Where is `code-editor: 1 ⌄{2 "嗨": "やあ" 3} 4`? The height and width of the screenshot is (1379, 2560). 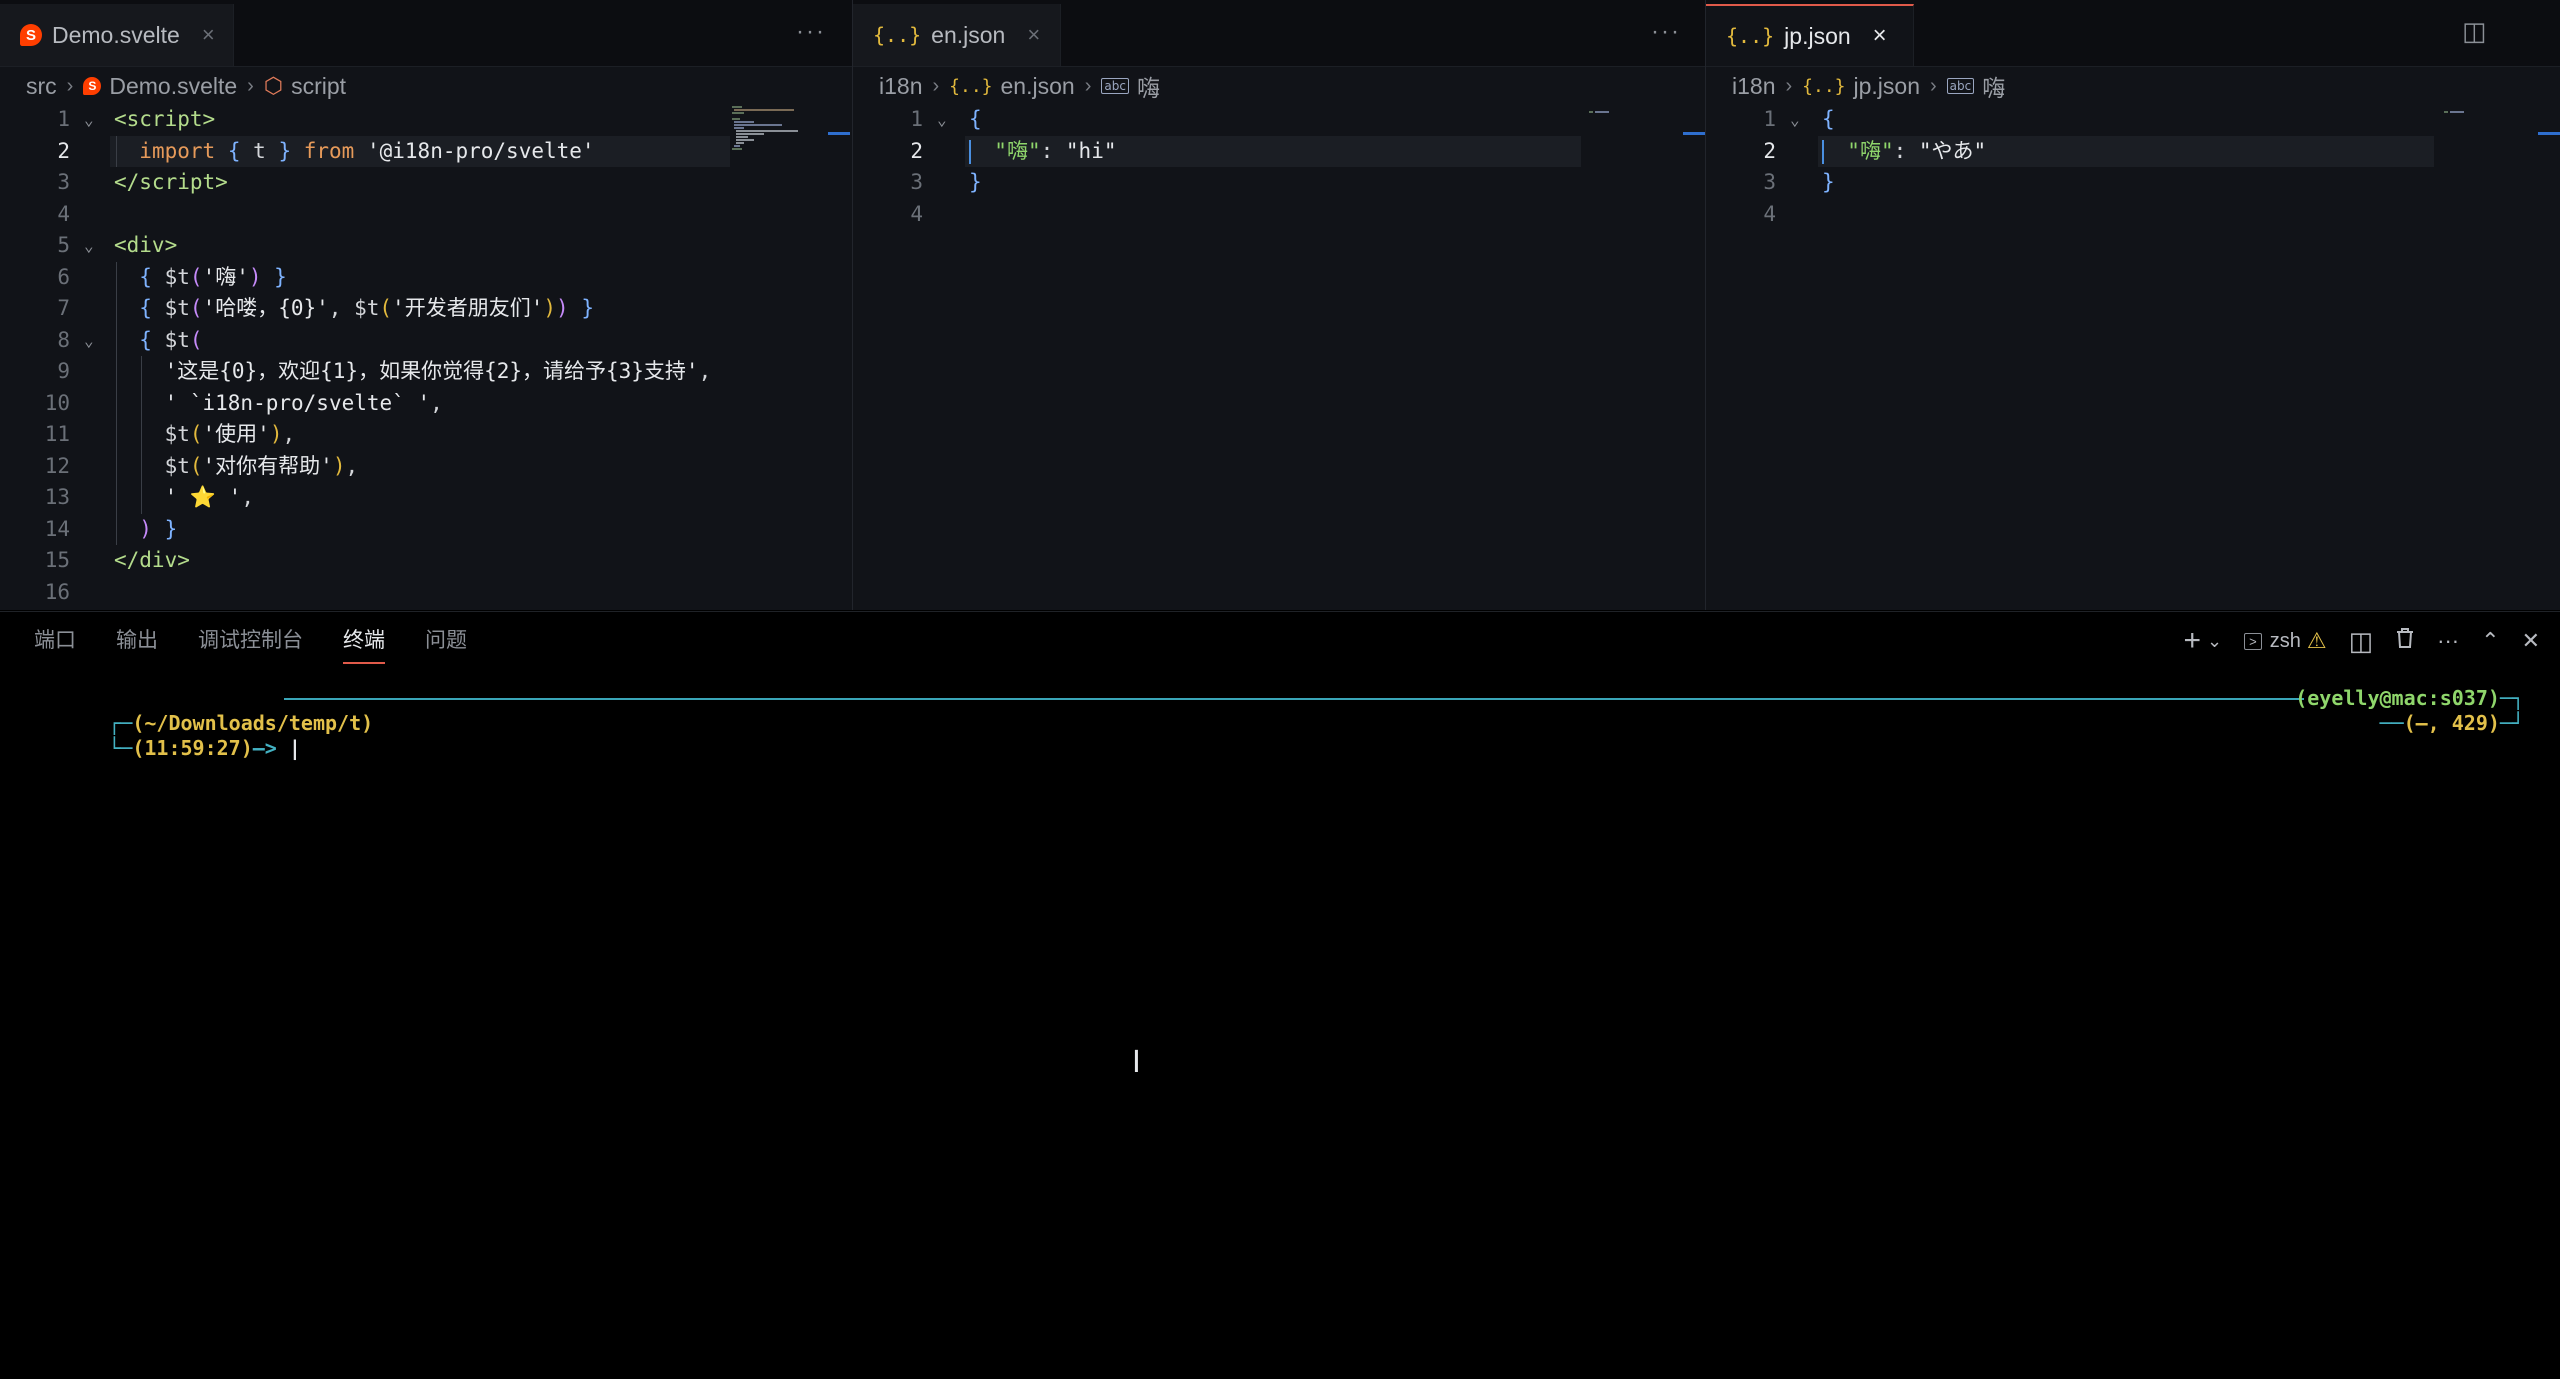
code-editor: 1 ⌄{2 "嗨": "やあ" 3} 4 is located at coordinates (2133, 167).